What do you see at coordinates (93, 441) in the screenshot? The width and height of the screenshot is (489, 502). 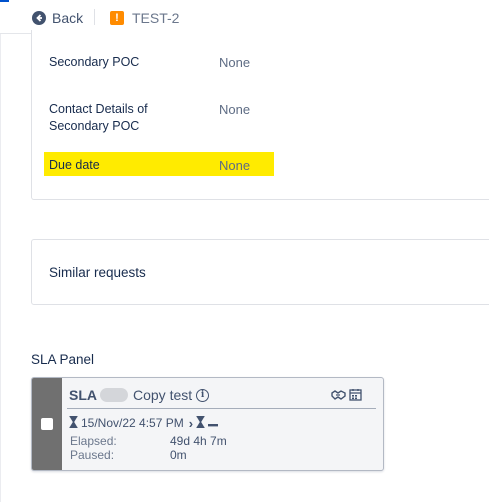 I see `elapsed-label: Elapsed:` at bounding box center [93, 441].